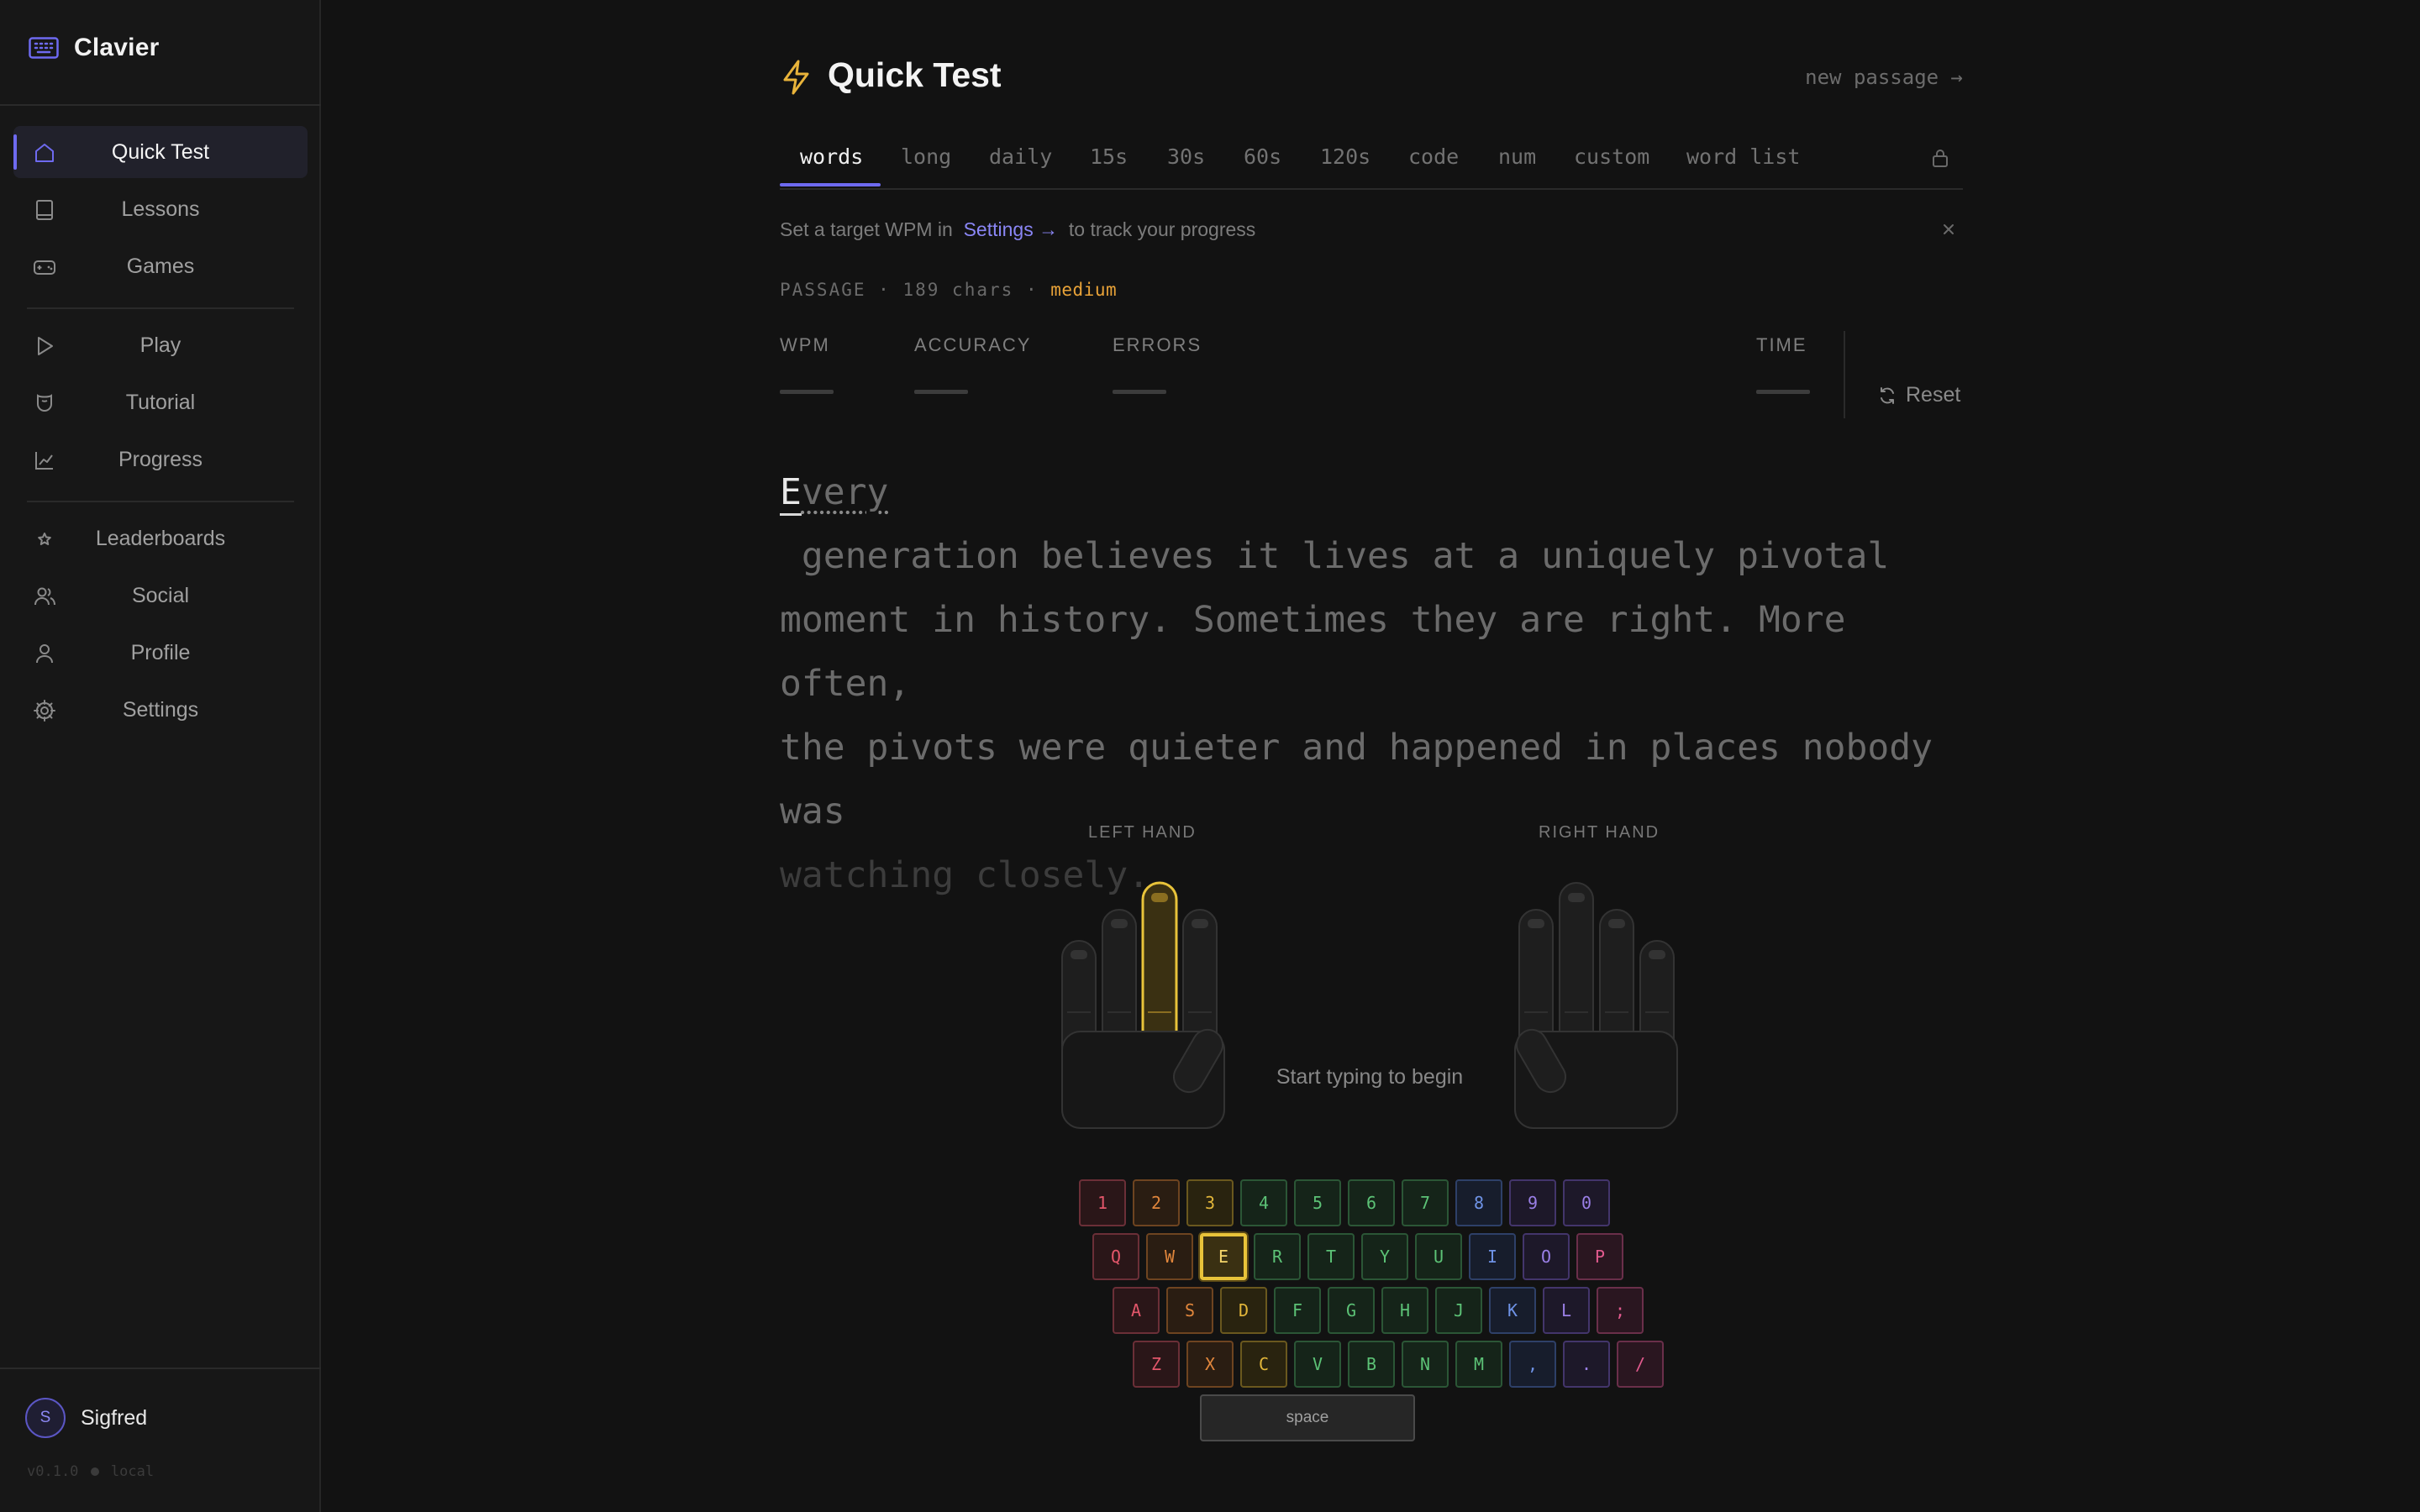 This screenshot has width=2420, height=1512. I want to click on sidebar-item-label: Lessons, so click(161, 209).